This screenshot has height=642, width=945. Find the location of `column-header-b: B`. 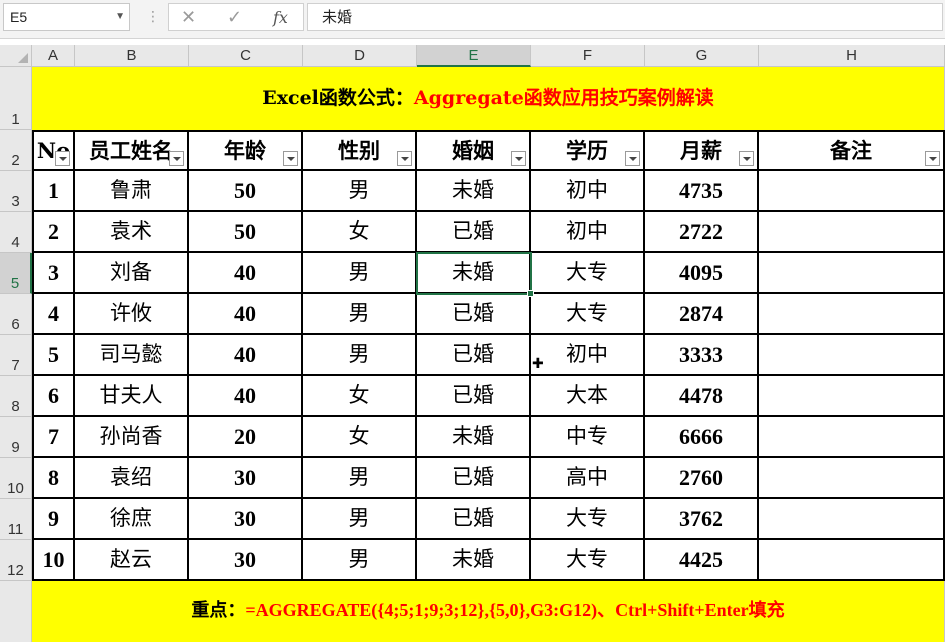

column-header-b: B is located at coordinates (132, 56).